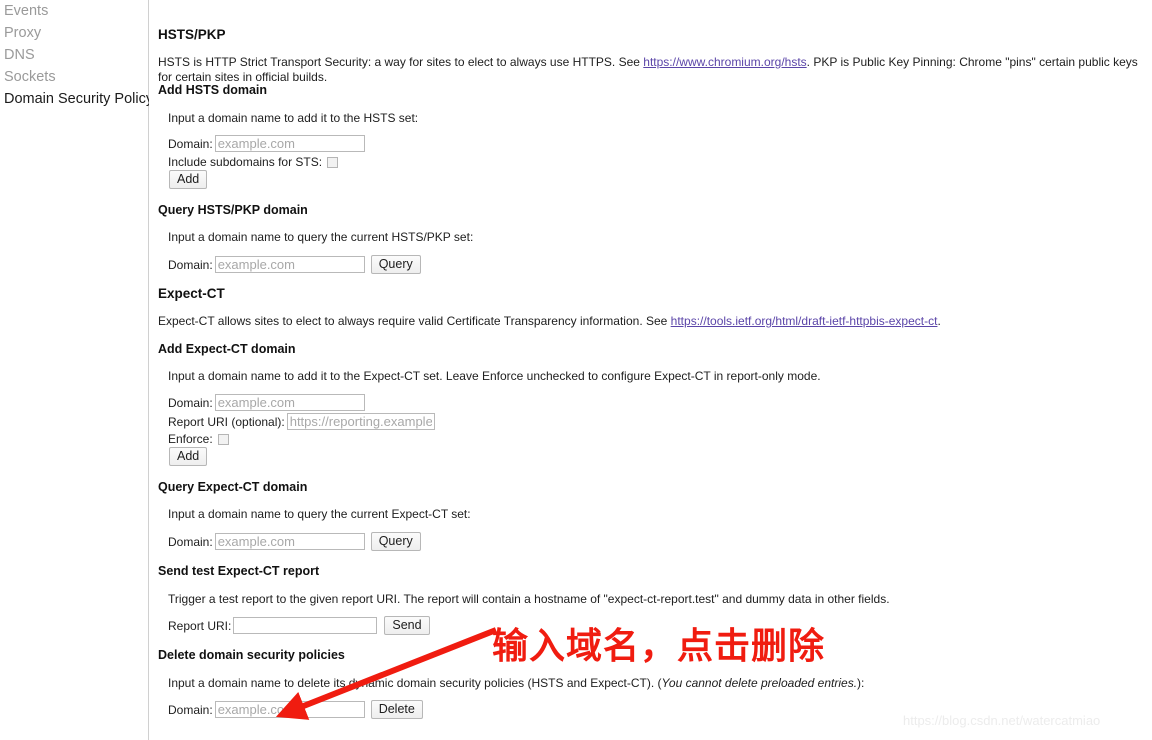 This screenshot has height=740, width=1152. I want to click on add-expect-ct-domain-heading: Add Expect-CT domain, so click(227, 349).